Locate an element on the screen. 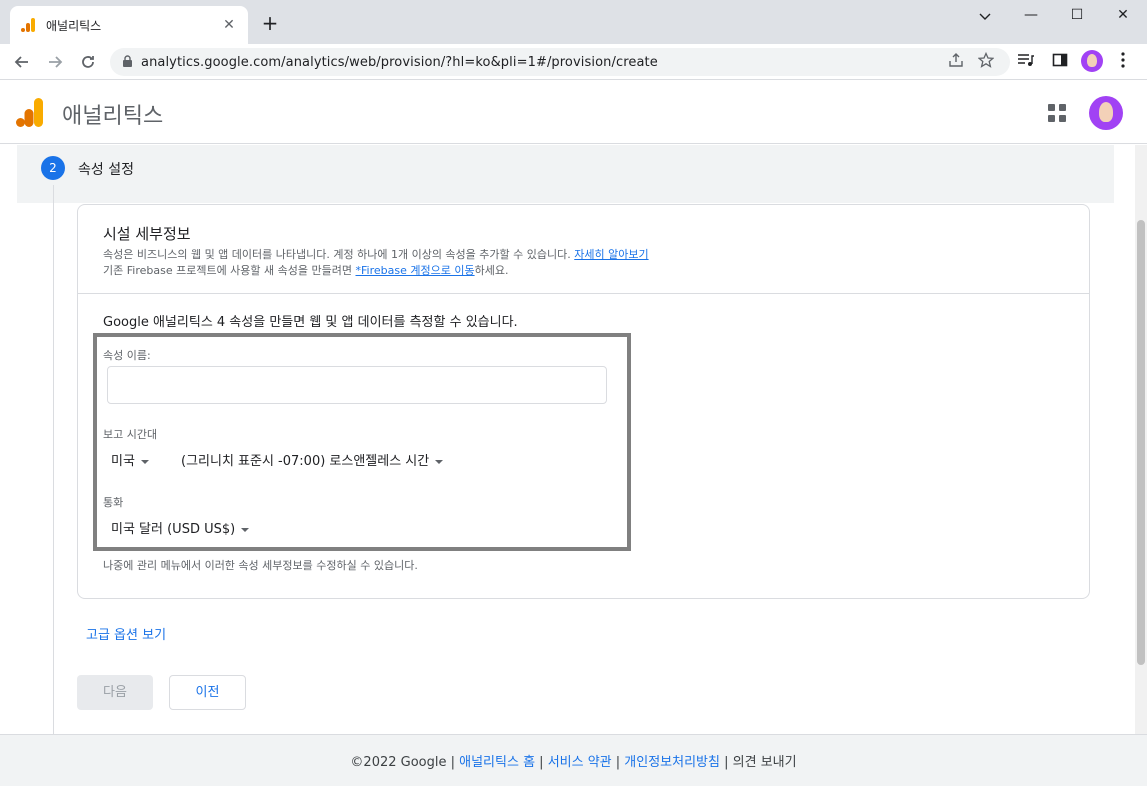  lock-icon is located at coordinates (127, 62).